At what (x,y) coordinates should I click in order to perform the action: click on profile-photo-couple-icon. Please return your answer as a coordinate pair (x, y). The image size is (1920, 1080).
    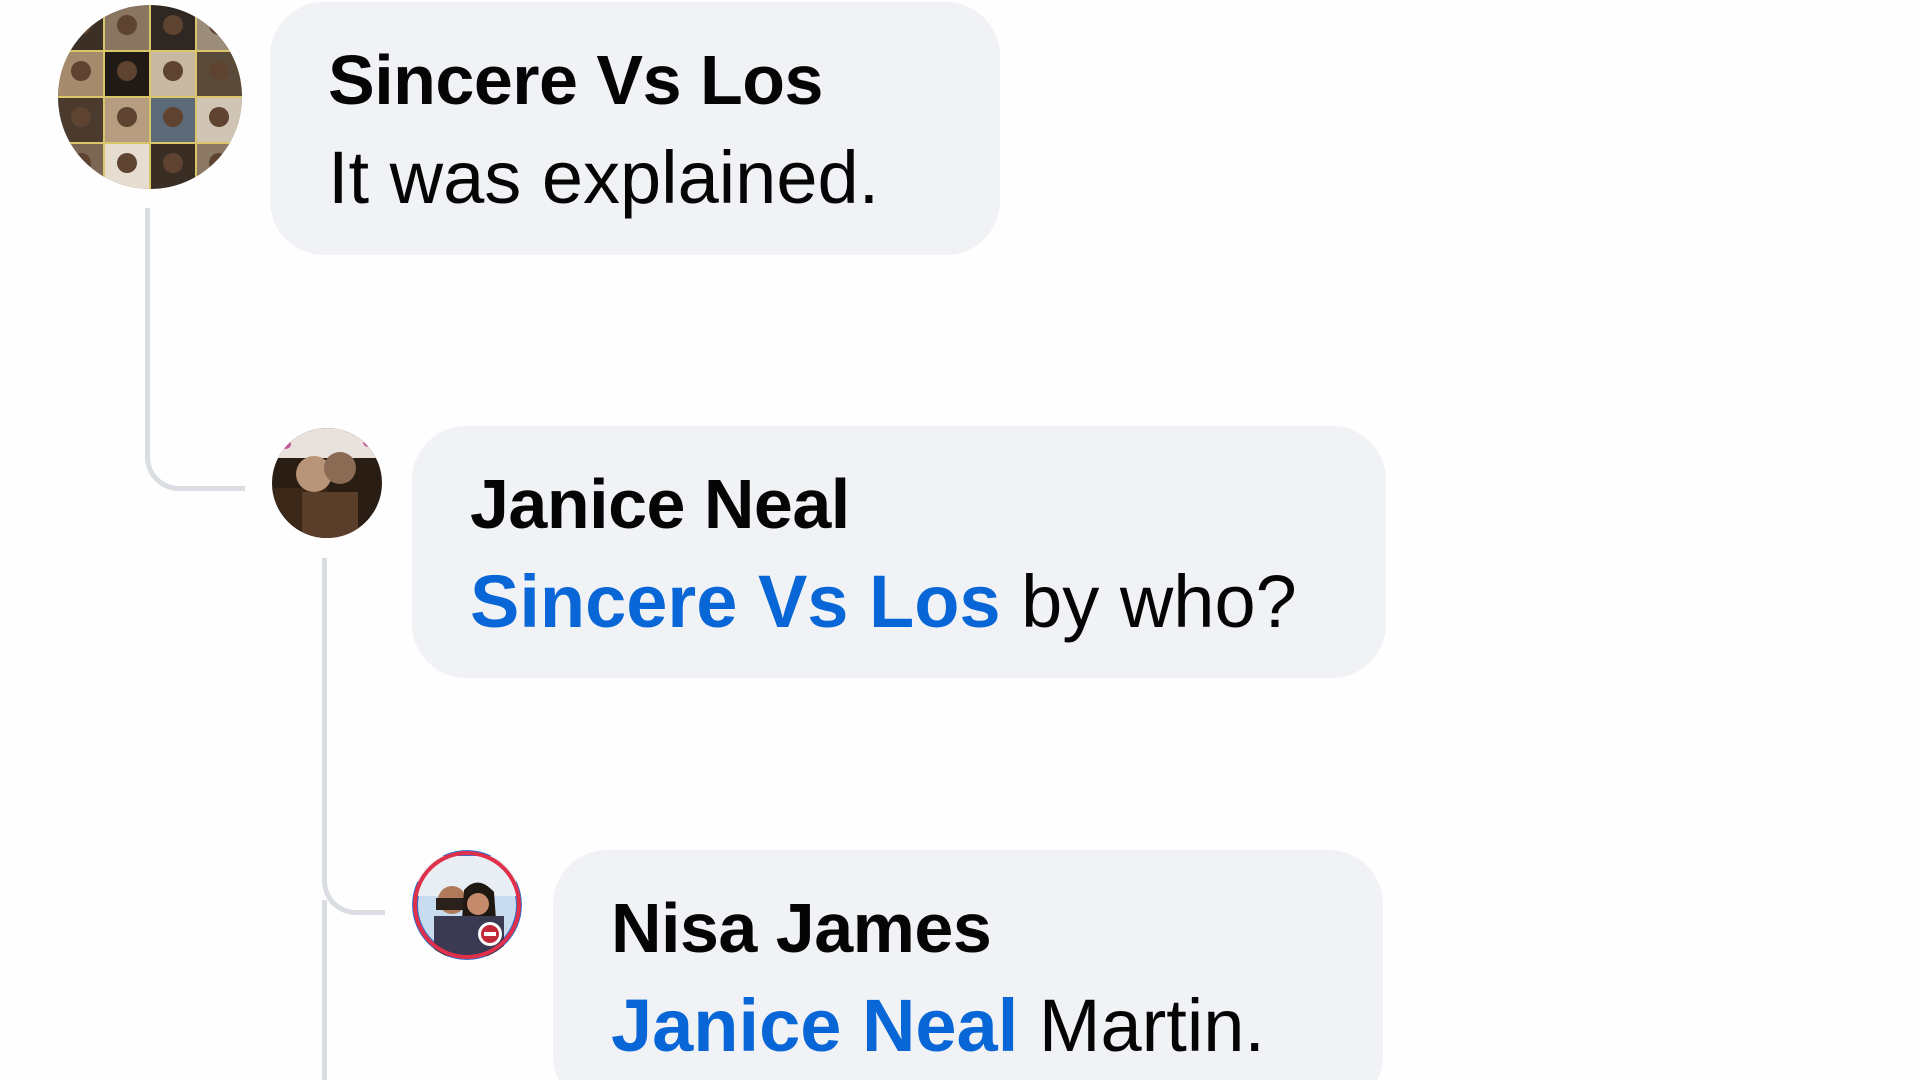
    Looking at the image, I should click on (467, 905).